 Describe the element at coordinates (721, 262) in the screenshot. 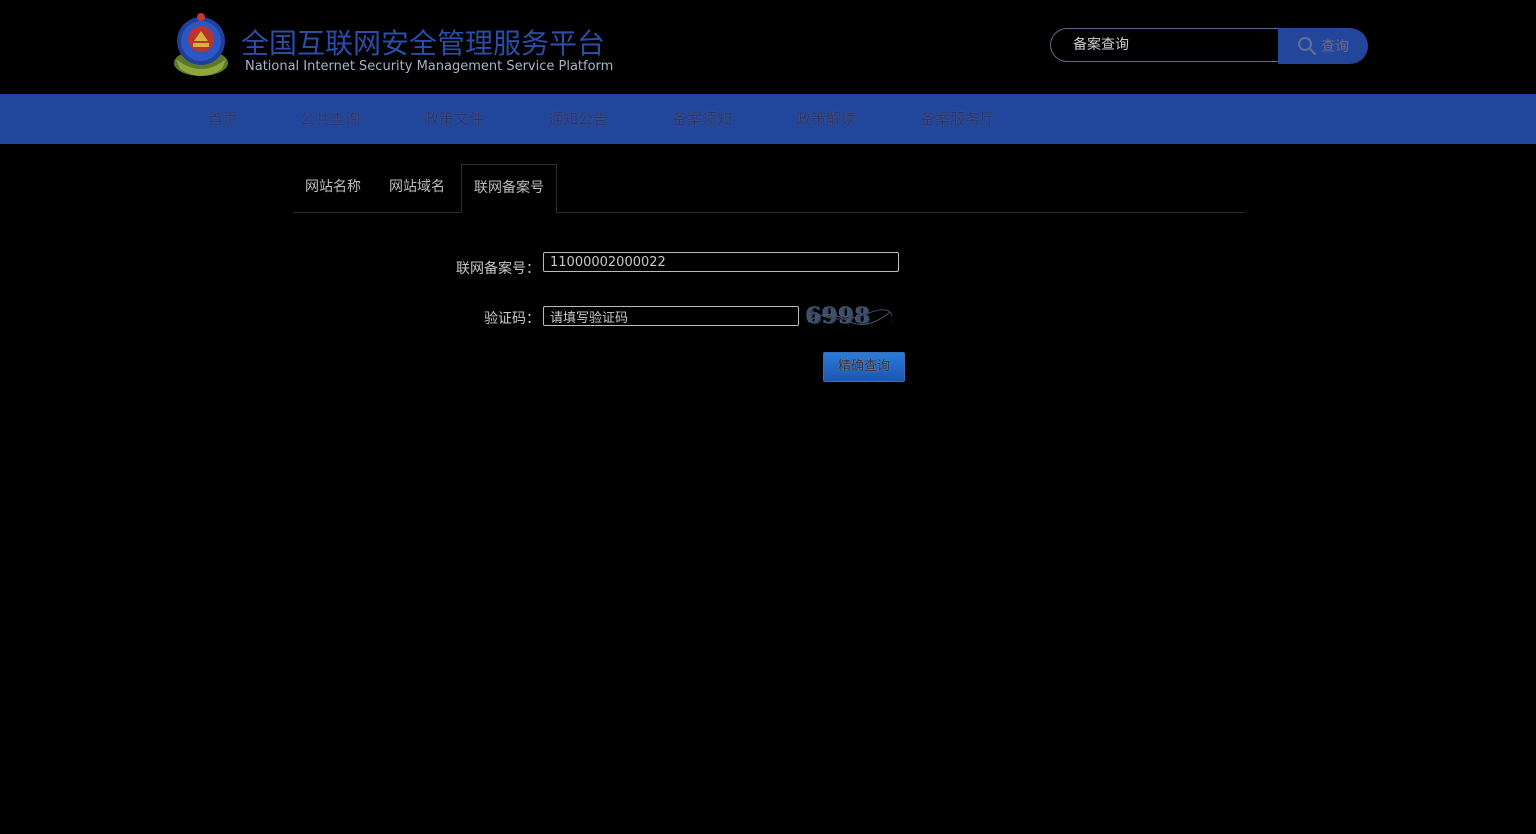

I see `record-number-input` at that location.